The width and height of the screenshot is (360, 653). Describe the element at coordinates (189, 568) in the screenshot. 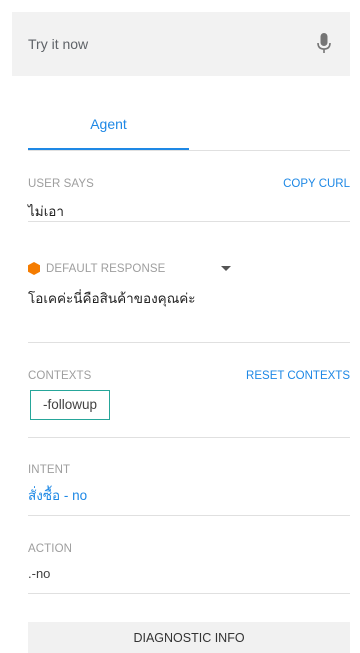

I see `action-section: ACTION .-no` at that location.